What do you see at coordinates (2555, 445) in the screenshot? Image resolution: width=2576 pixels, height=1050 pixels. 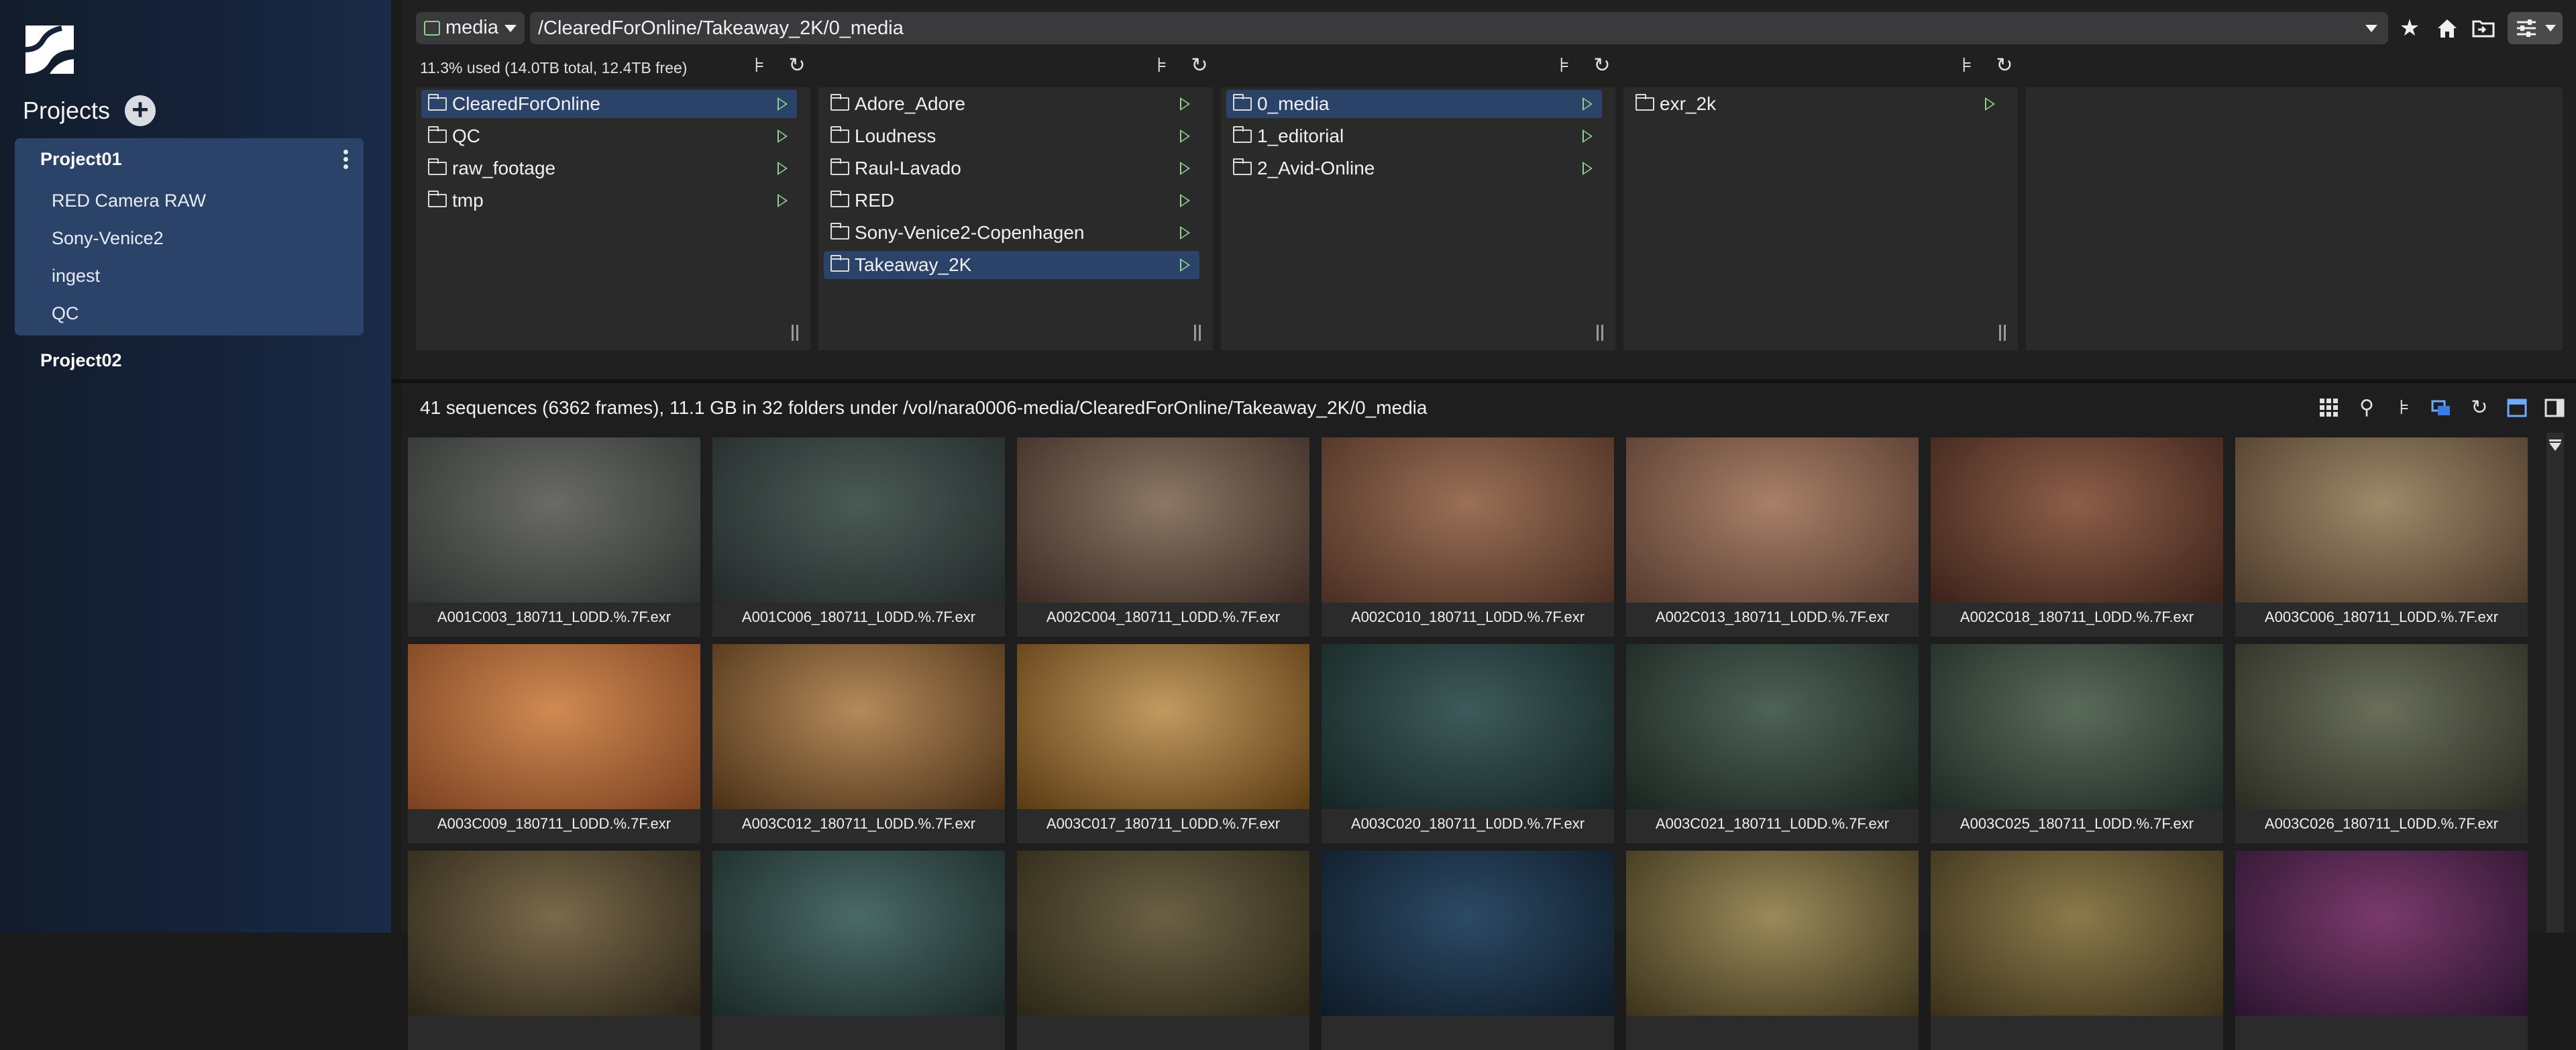 I see `scroll-to-bottom-icon` at bounding box center [2555, 445].